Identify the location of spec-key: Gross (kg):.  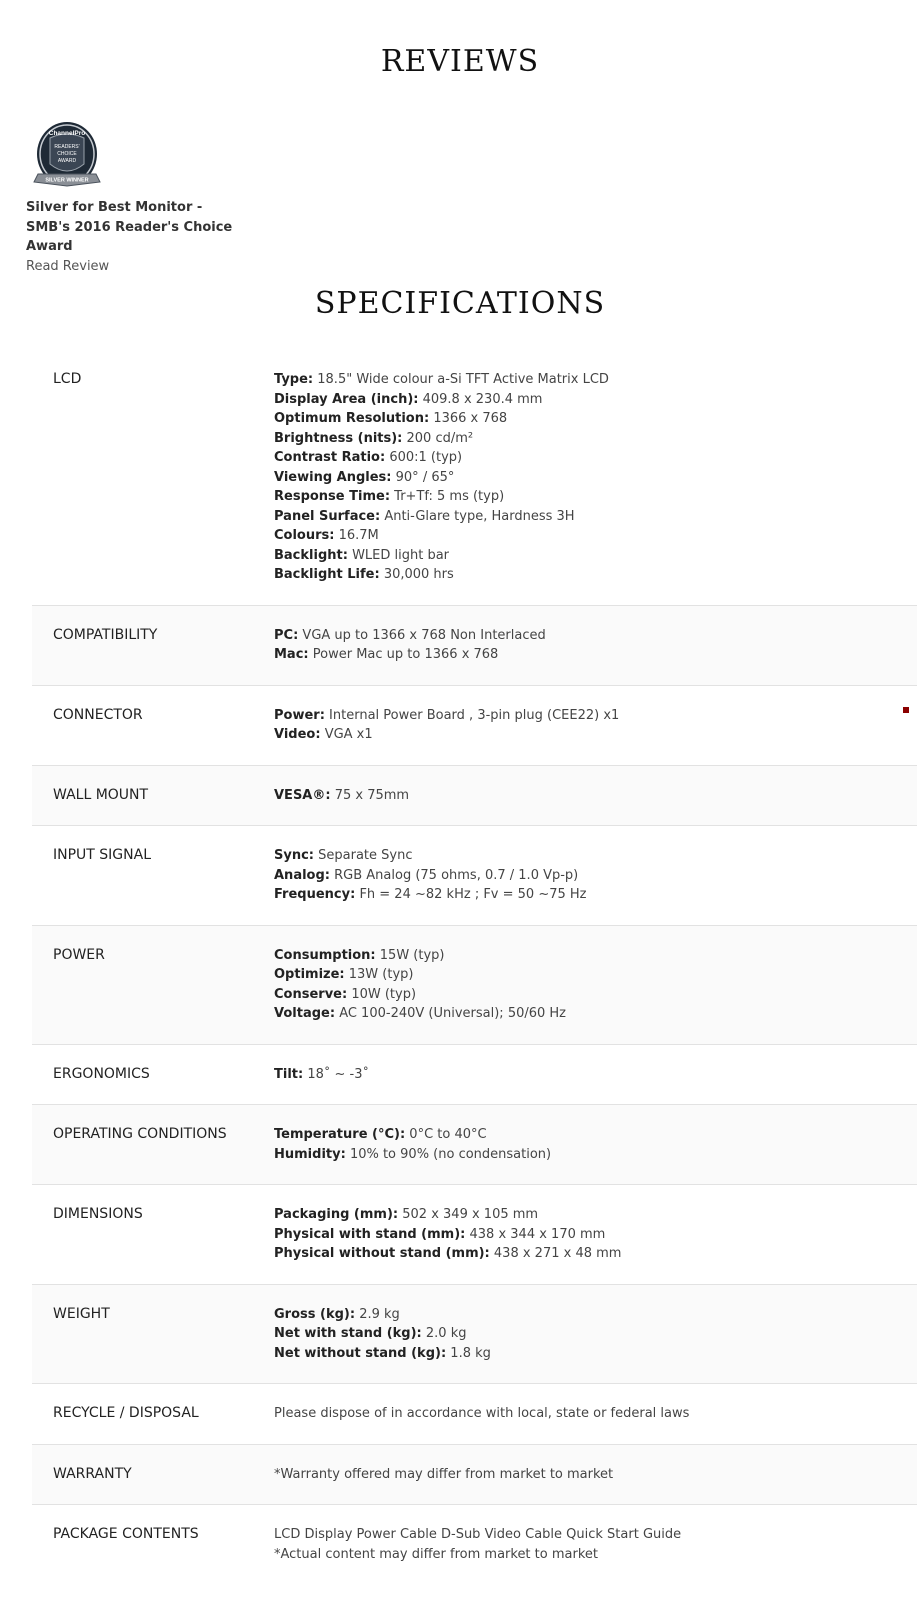
(315, 1314).